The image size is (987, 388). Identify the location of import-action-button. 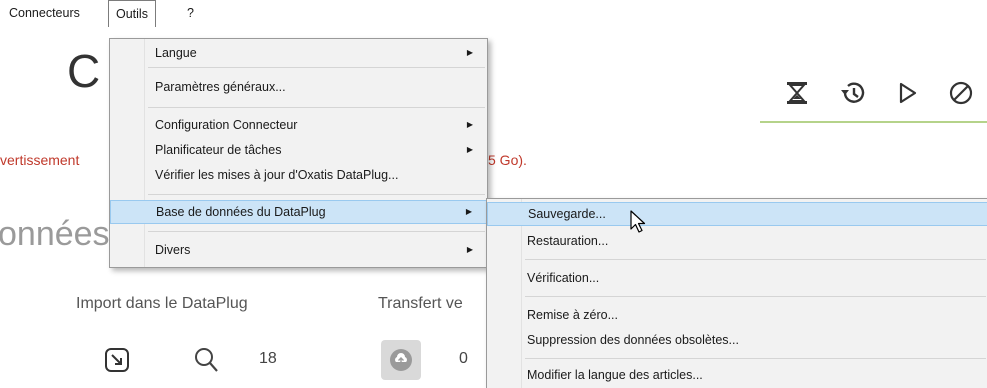
(117, 360).